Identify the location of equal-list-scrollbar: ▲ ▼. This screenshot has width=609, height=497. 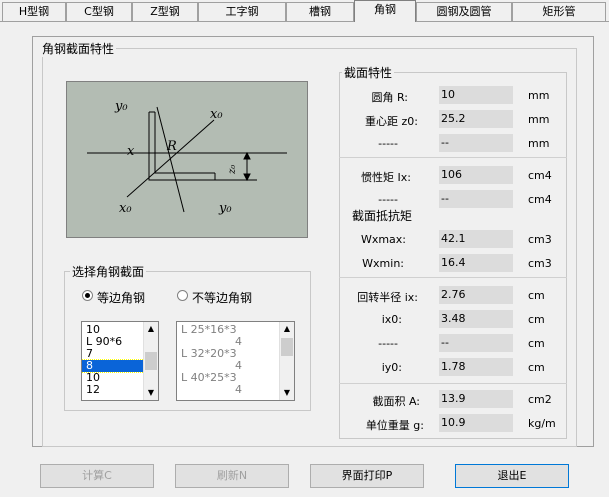
(150, 361).